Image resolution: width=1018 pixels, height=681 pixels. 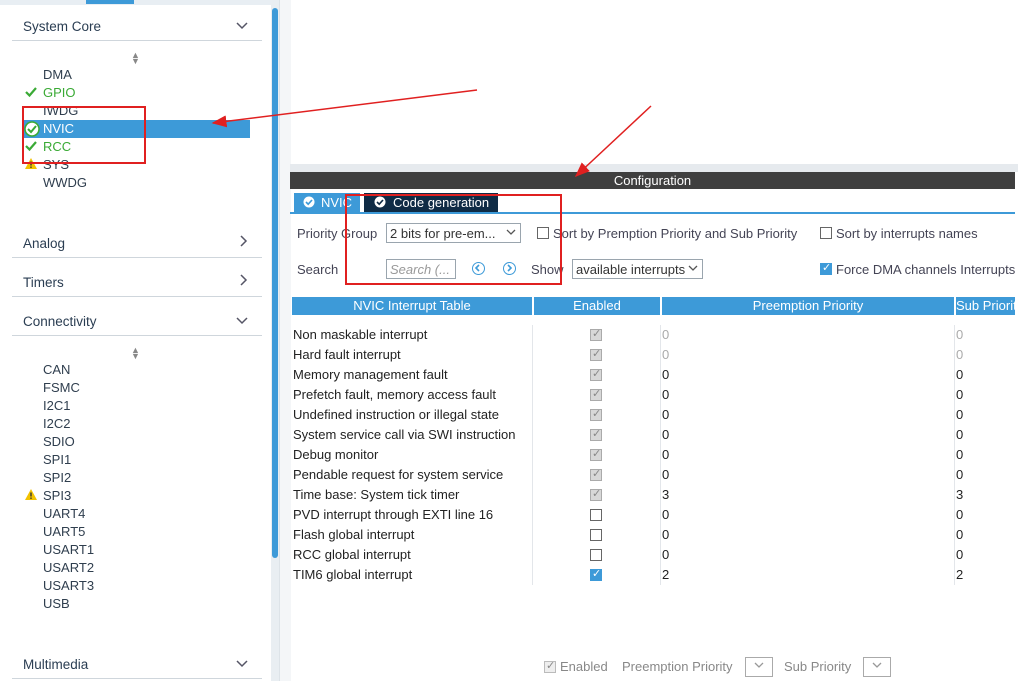 I want to click on arrow-to-nvic, so click(x=344, y=108).